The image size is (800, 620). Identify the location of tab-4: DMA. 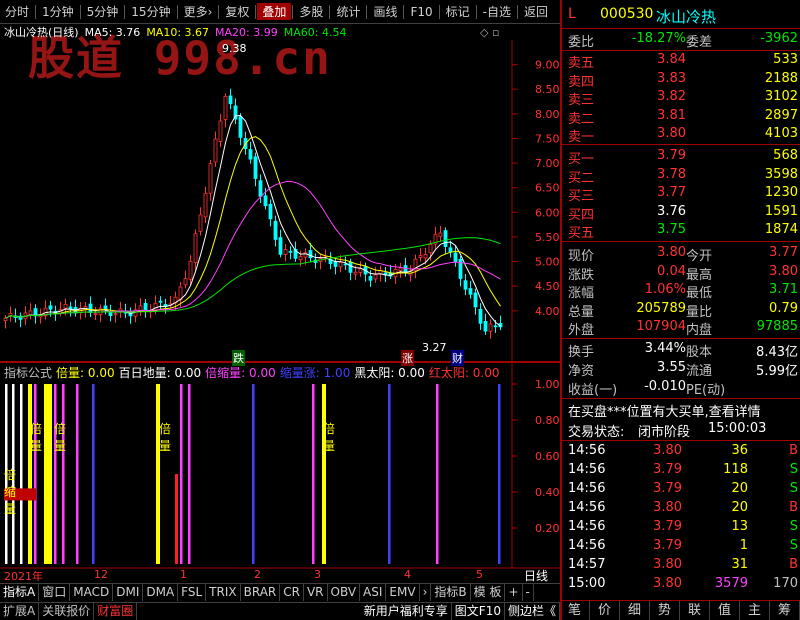
(161, 592).